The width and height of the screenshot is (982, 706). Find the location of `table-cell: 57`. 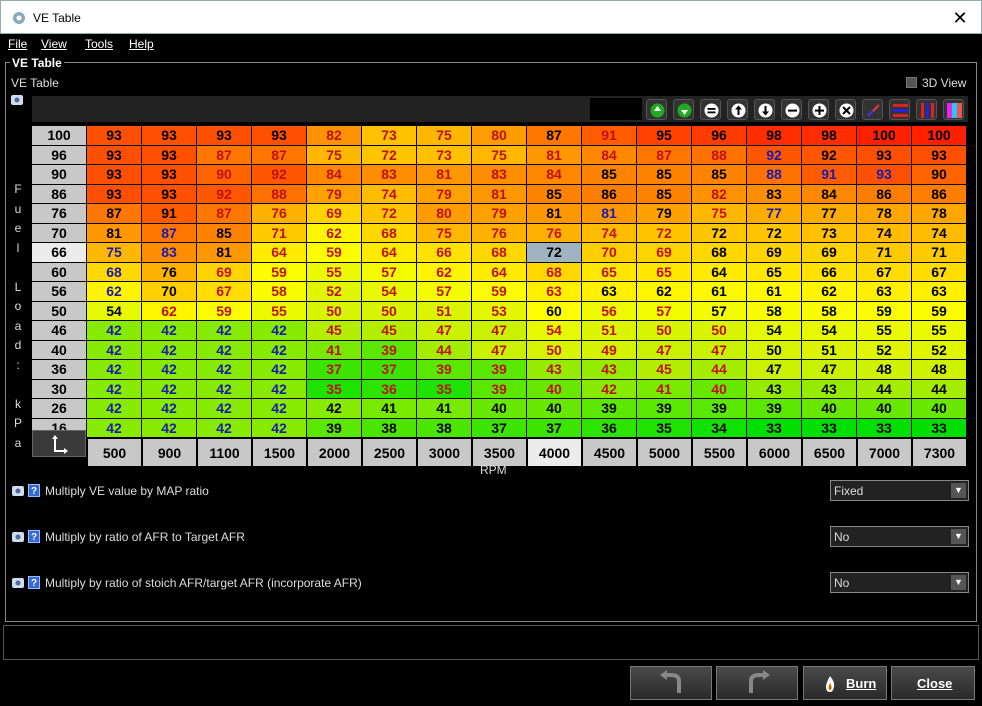

table-cell: 57 is located at coordinates (444, 292).